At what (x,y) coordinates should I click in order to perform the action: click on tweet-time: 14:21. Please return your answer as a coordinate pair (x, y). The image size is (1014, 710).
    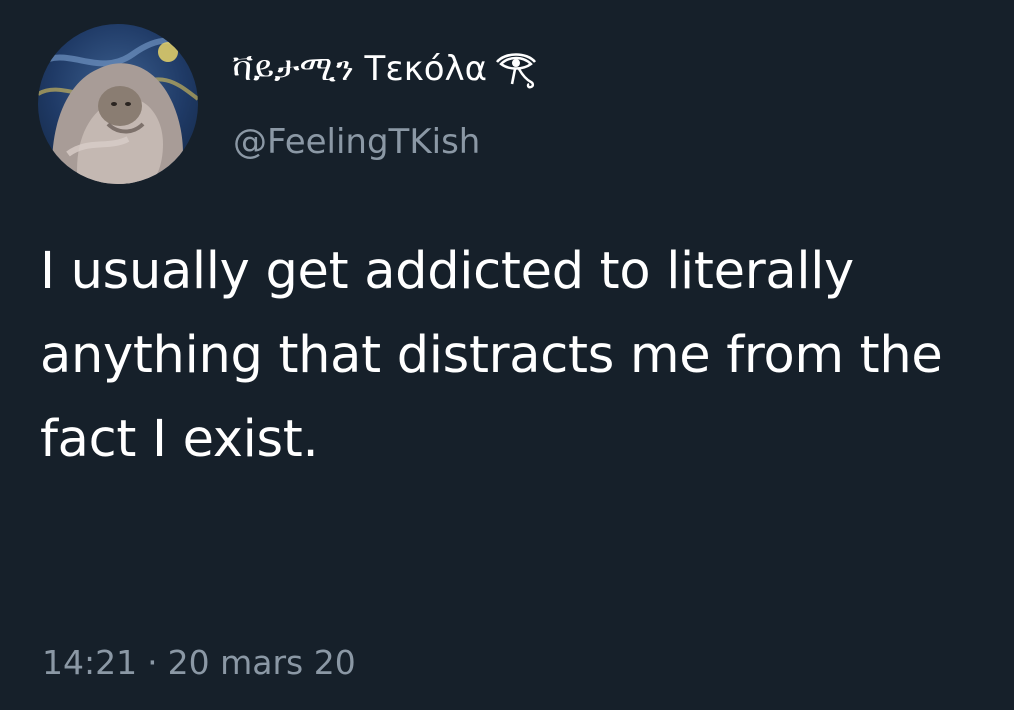
    Looking at the image, I should click on (90, 662).